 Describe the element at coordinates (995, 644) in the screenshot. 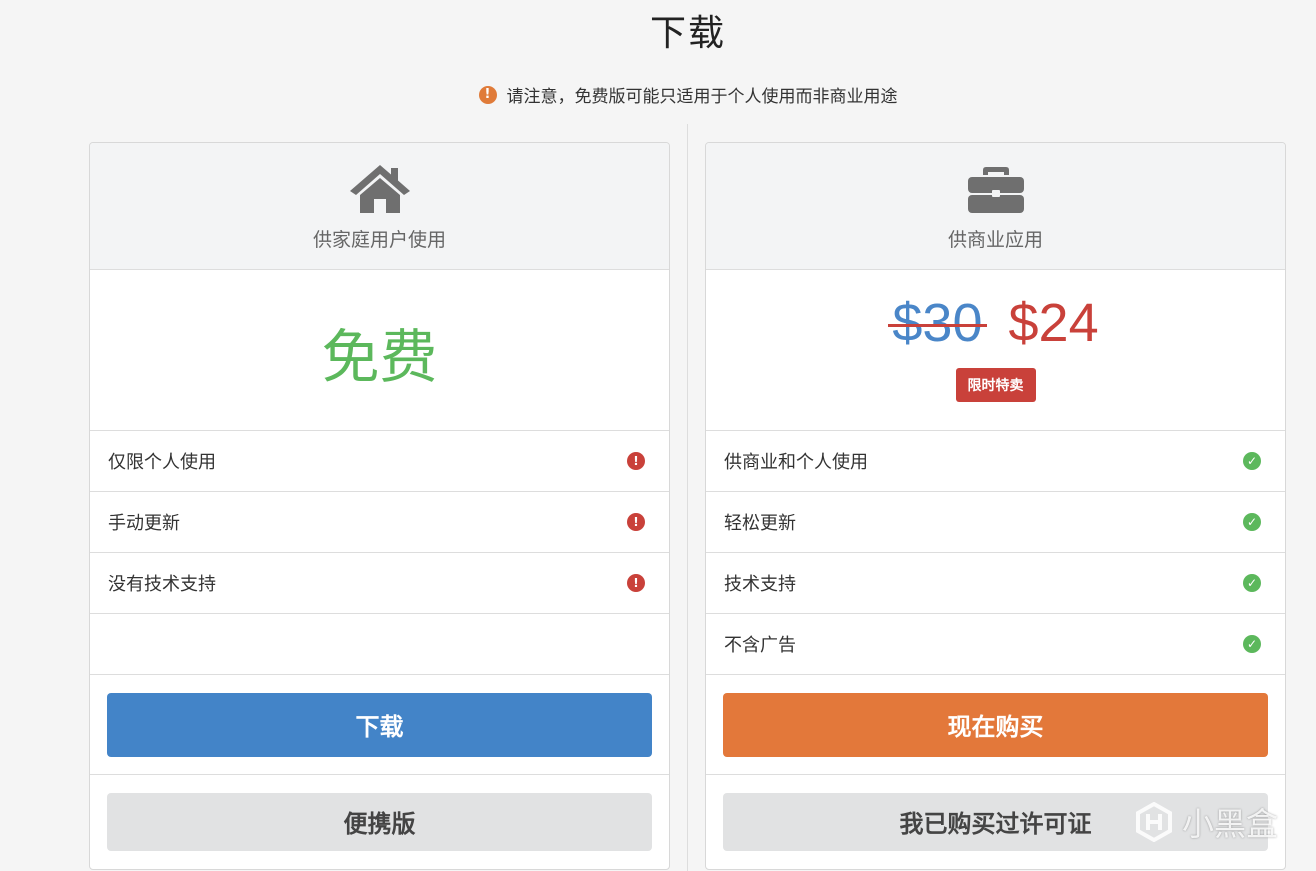

I see `feature-row: 不含广告 ✓` at that location.